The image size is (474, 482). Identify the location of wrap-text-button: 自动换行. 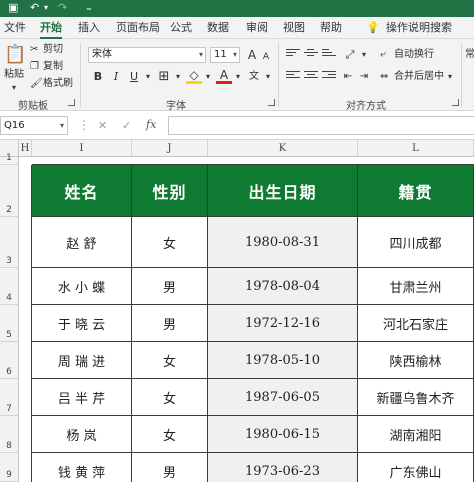
(414, 55).